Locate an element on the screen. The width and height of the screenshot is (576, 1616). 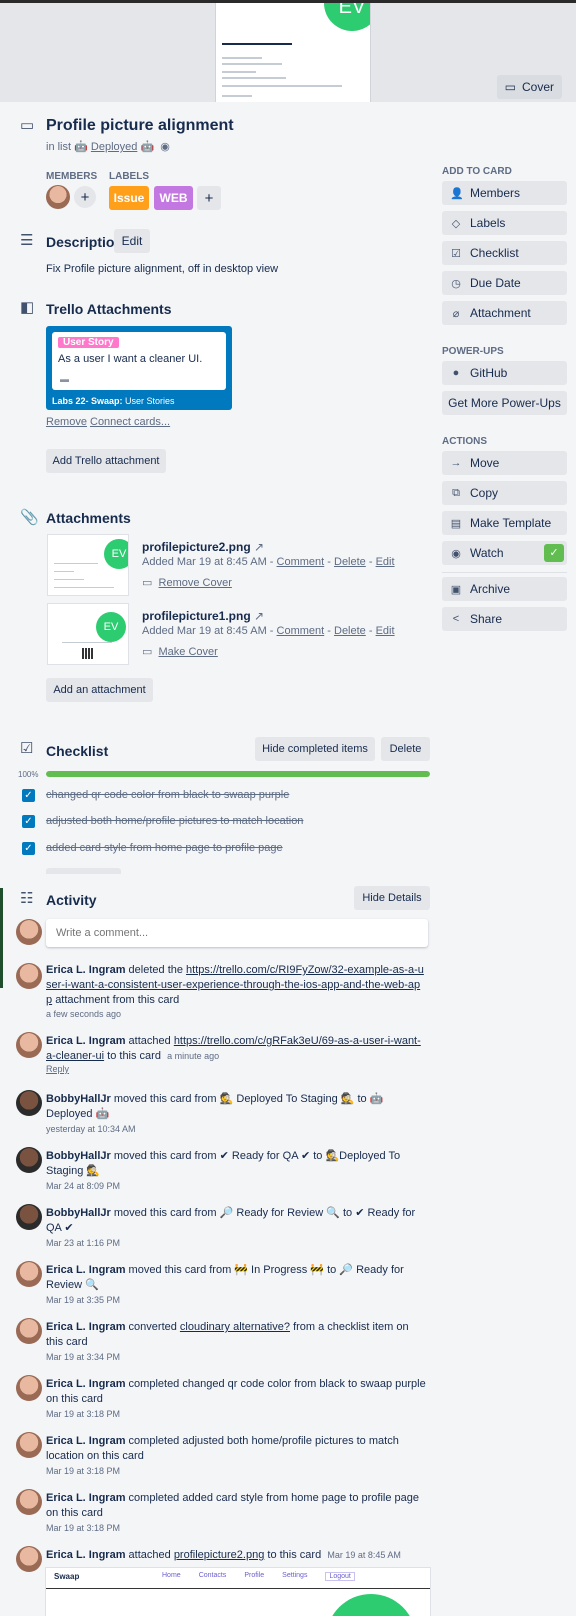
sidebar-watch-button: ◉ Watch ✓ is located at coordinates (504, 553).